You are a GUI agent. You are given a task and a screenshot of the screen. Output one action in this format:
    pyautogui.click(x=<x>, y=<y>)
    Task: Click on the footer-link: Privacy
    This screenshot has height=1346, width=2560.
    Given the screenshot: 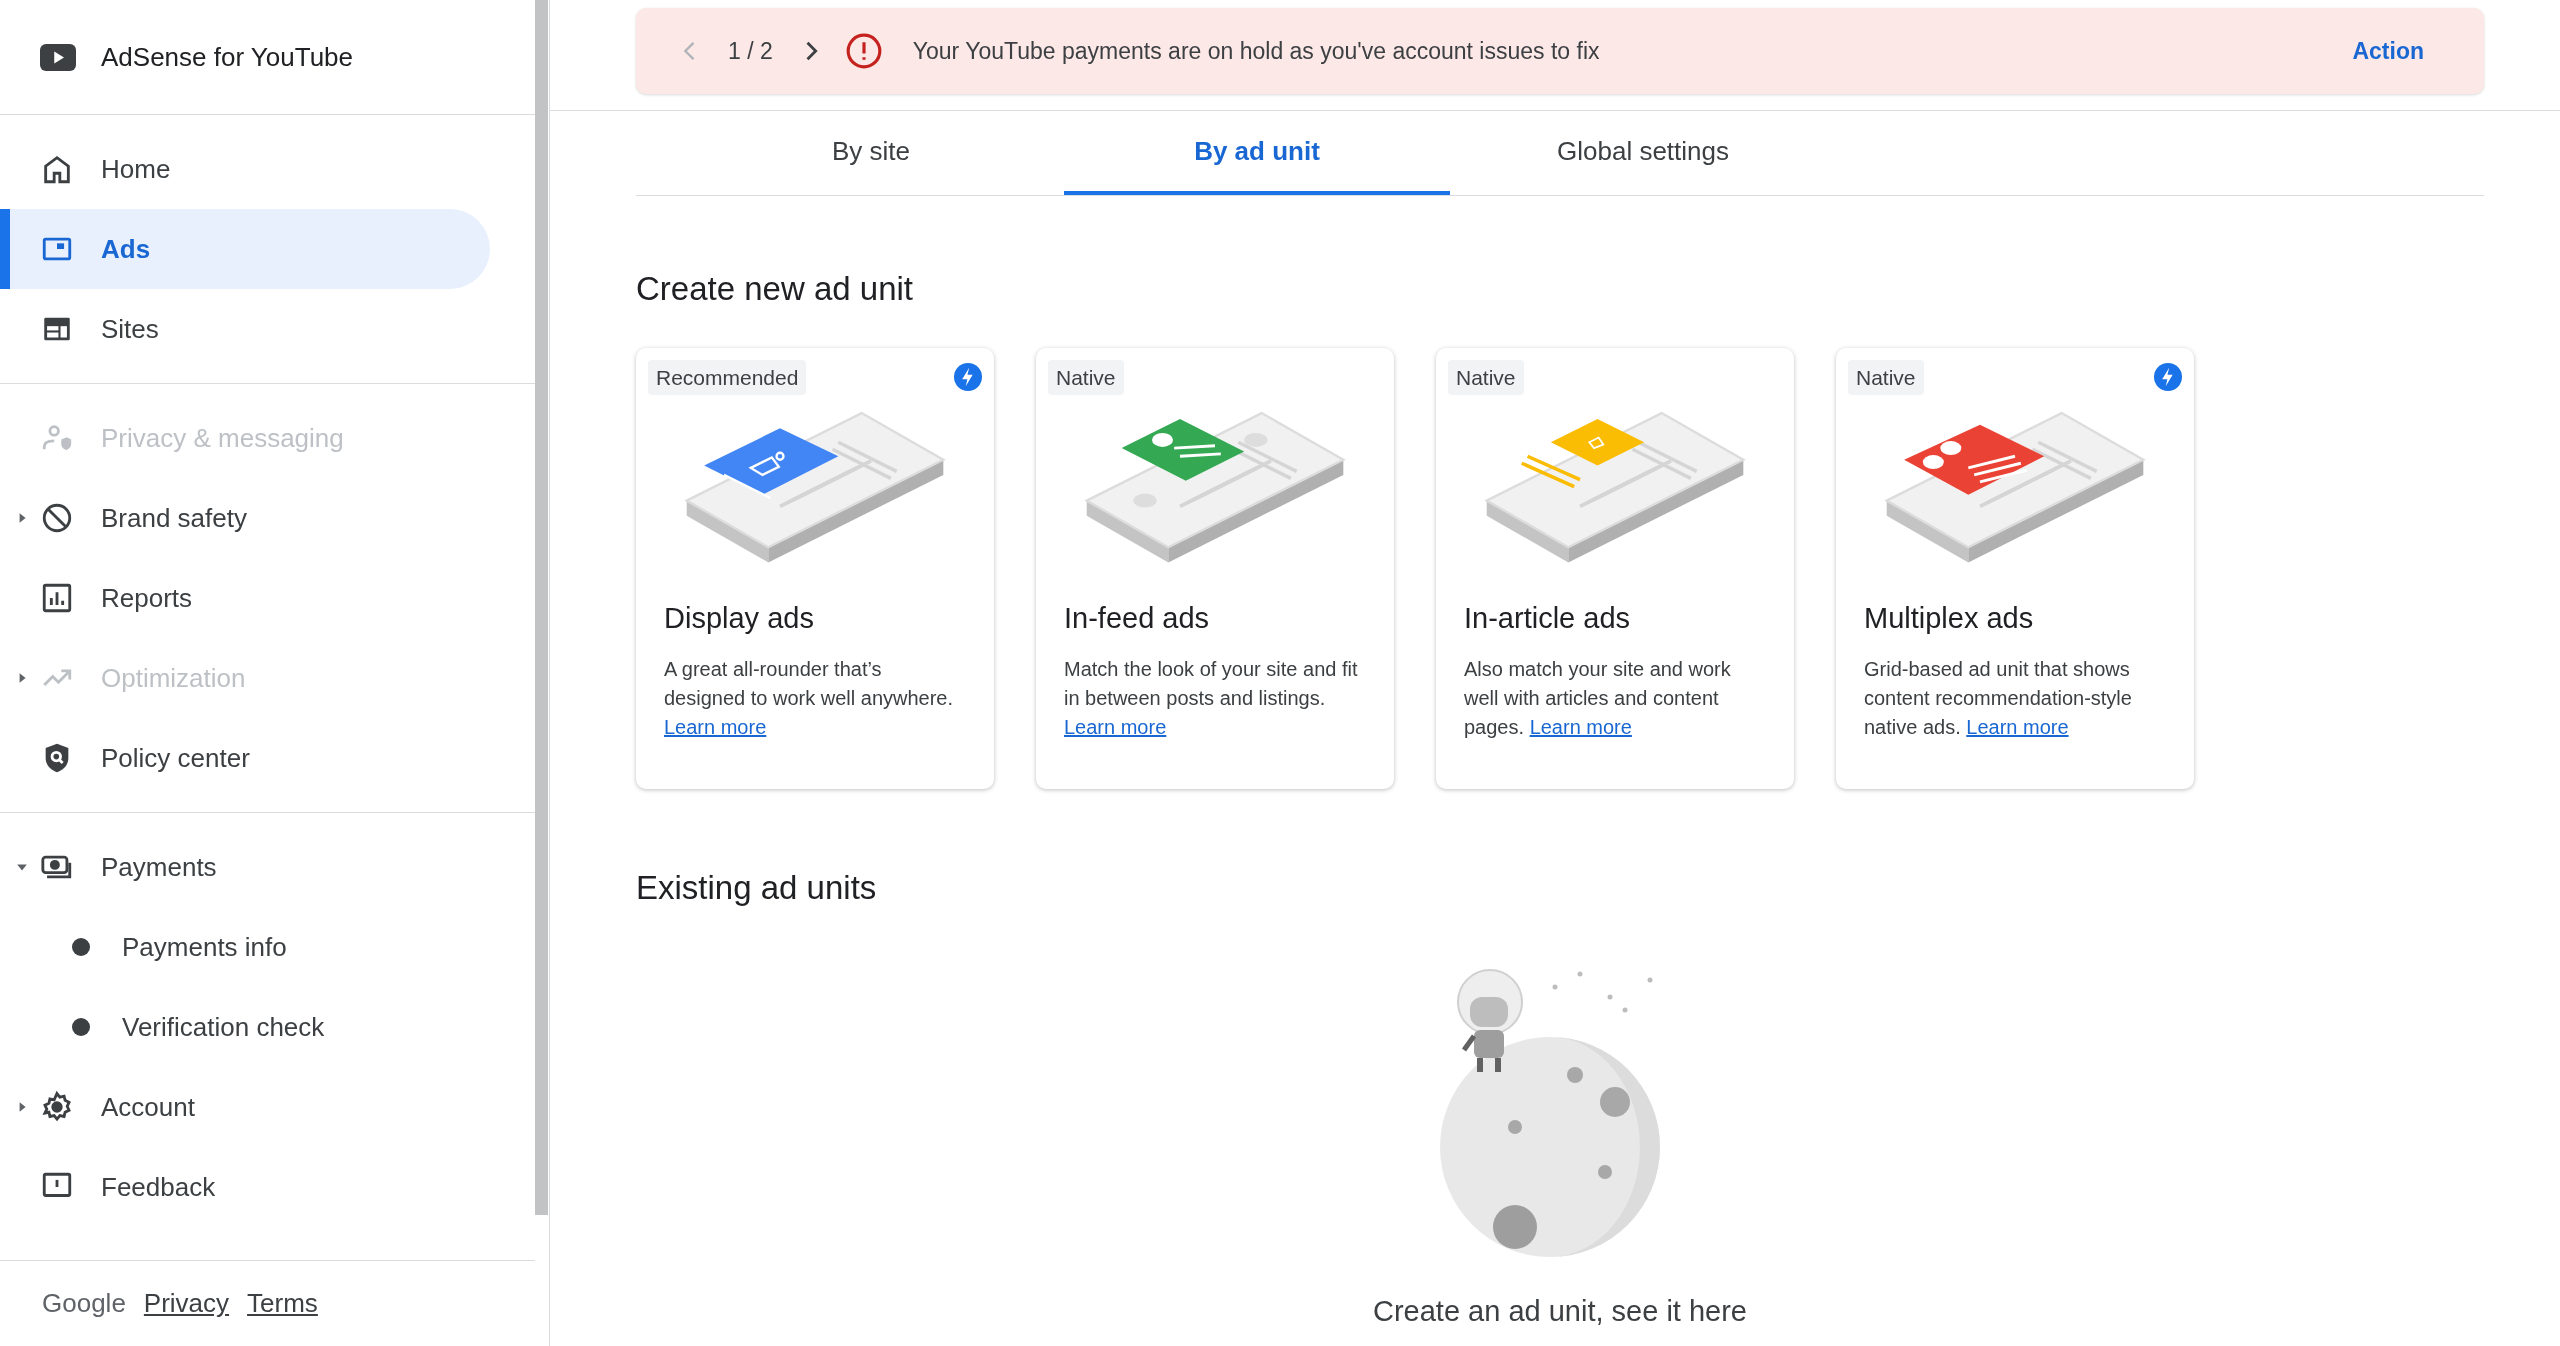 What is the action you would take?
    pyautogui.click(x=186, y=1303)
    